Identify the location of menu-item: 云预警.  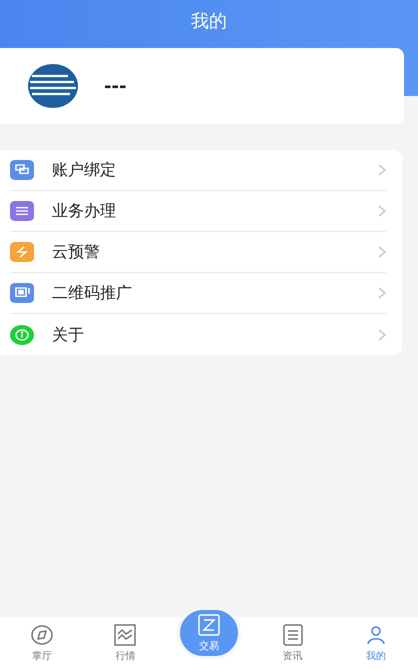
(76, 252).